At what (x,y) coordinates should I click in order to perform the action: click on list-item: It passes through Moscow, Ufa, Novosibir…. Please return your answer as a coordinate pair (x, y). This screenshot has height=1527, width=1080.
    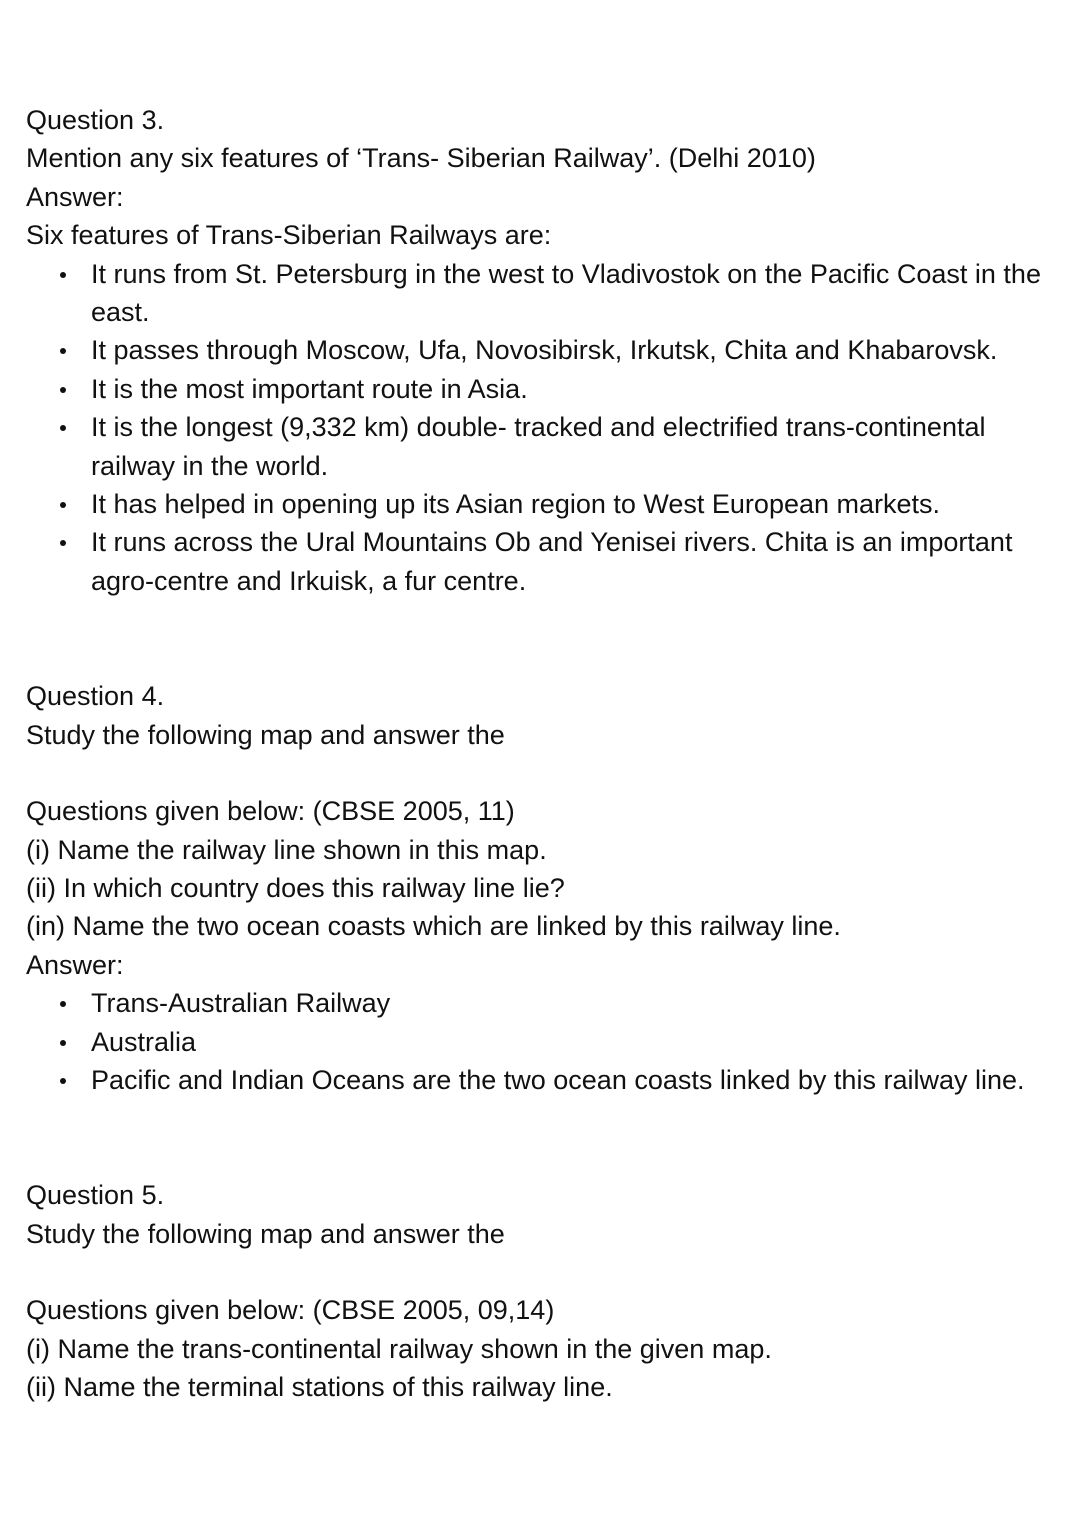
    Looking at the image, I should click on (543, 350).